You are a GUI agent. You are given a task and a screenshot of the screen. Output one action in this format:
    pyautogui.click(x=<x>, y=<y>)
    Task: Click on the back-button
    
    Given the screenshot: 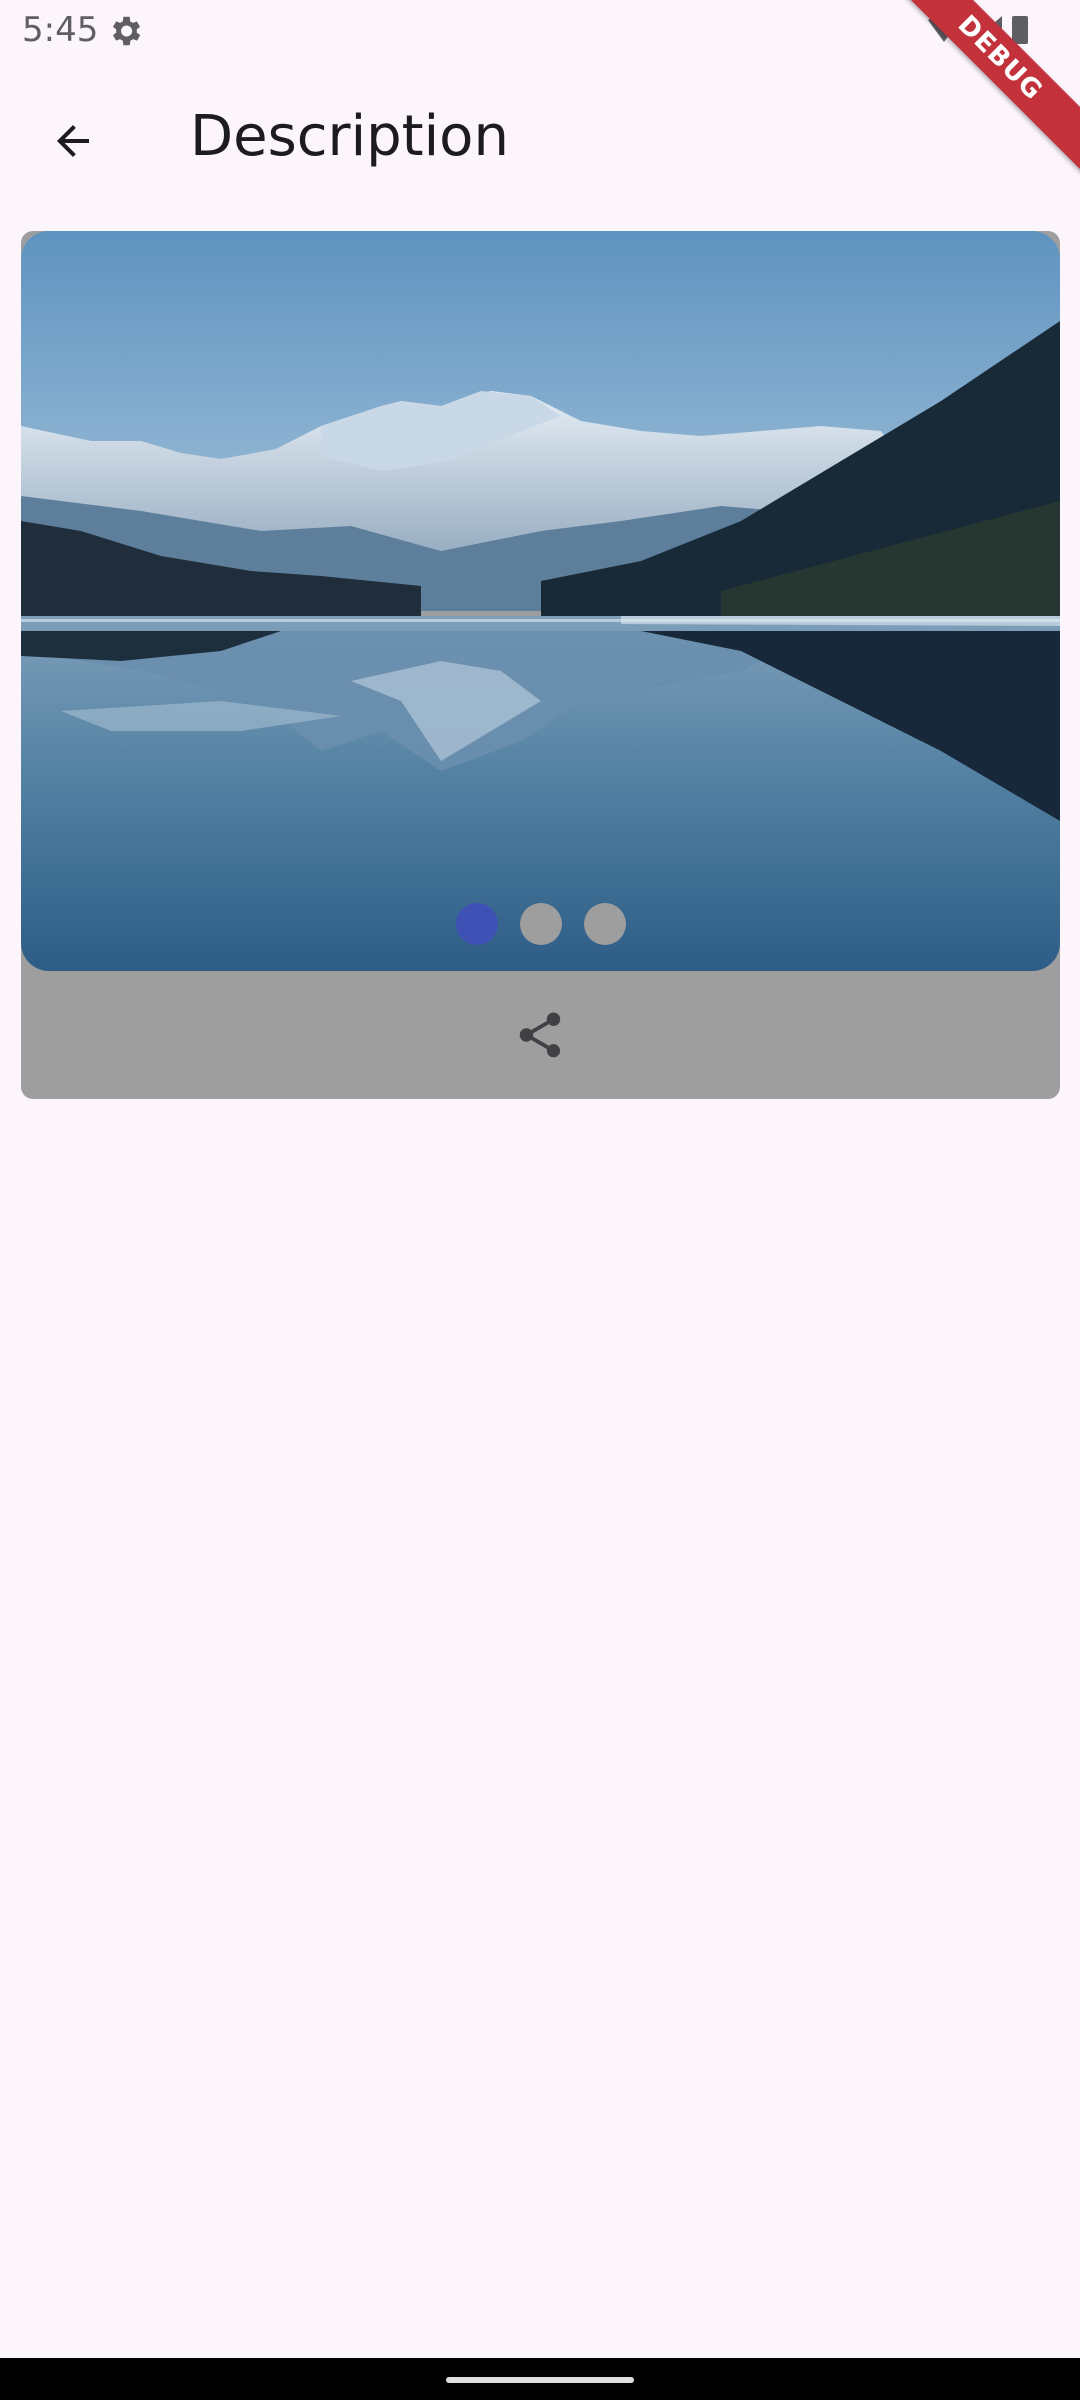 What is the action you would take?
    pyautogui.click(x=73, y=141)
    